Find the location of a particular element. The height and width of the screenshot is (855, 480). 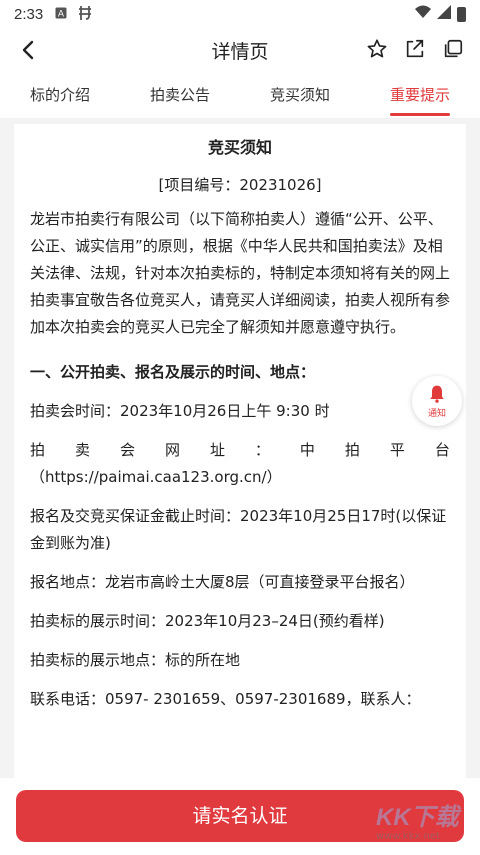

copy-icon is located at coordinates (453, 48).